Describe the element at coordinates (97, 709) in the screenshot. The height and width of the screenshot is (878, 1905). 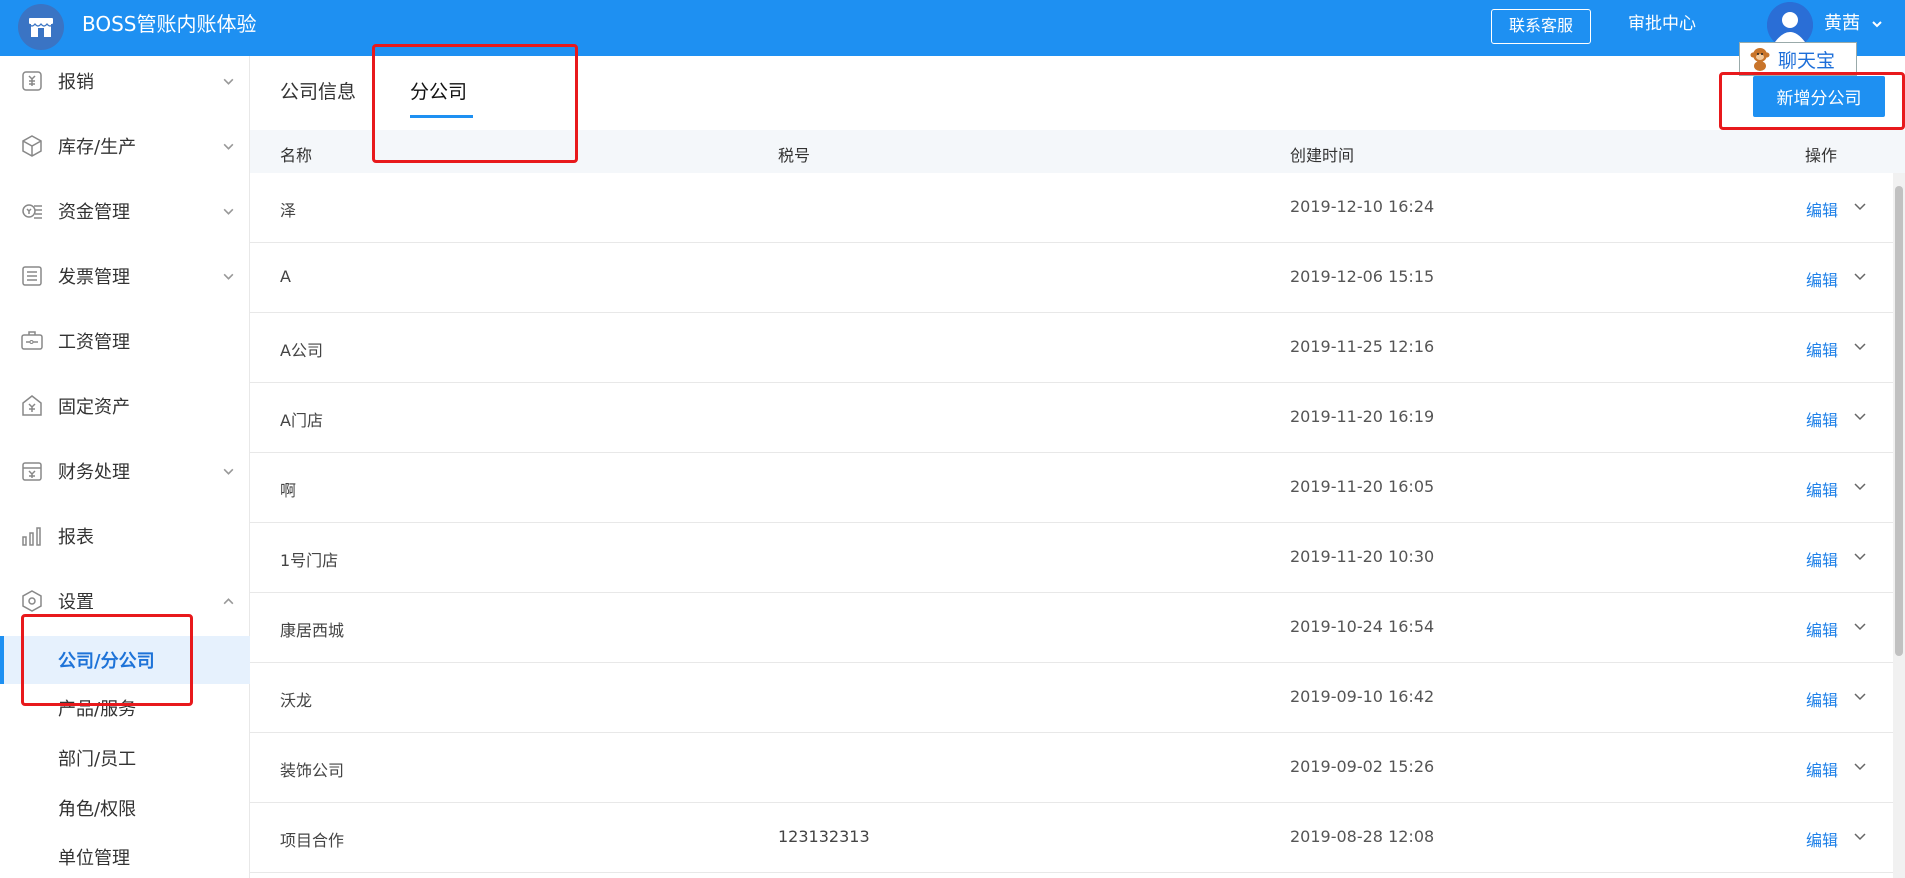
I see `sidebar-subitem-label: 产品/服务` at that location.